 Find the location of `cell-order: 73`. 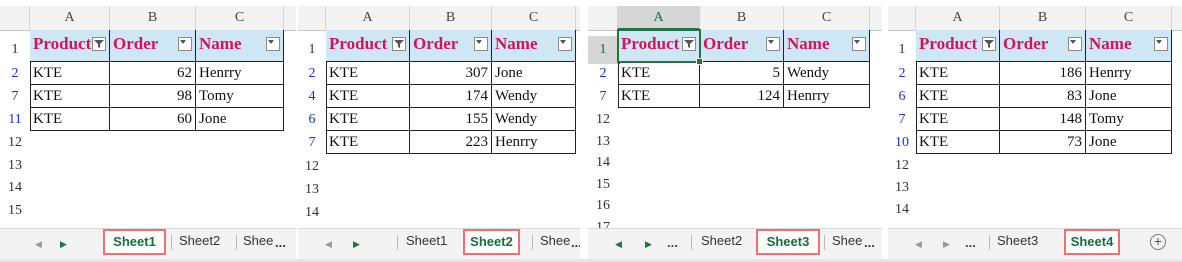

cell-order: 73 is located at coordinates (1043, 142).